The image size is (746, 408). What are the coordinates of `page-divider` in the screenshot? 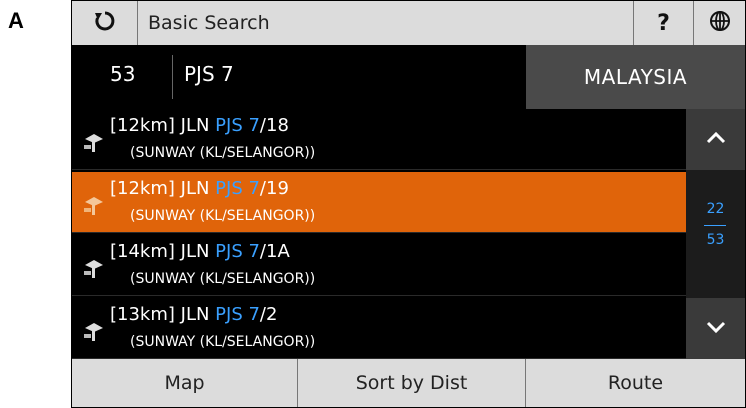 It's located at (715, 225).